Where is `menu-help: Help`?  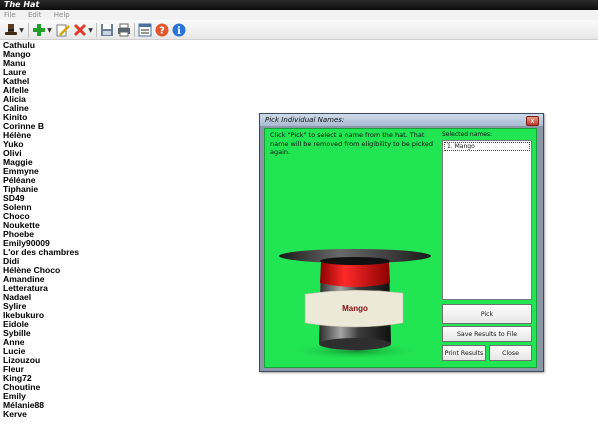
menu-help: Help is located at coordinates (62, 15).